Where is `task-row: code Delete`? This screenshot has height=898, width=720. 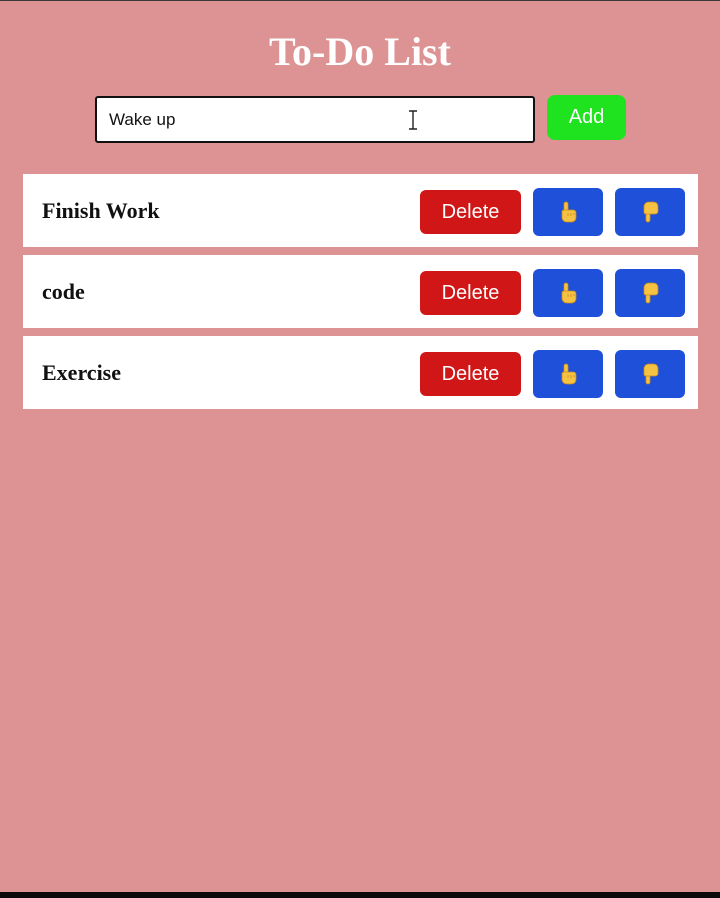
task-row: code Delete is located at coordinates (360, 291).